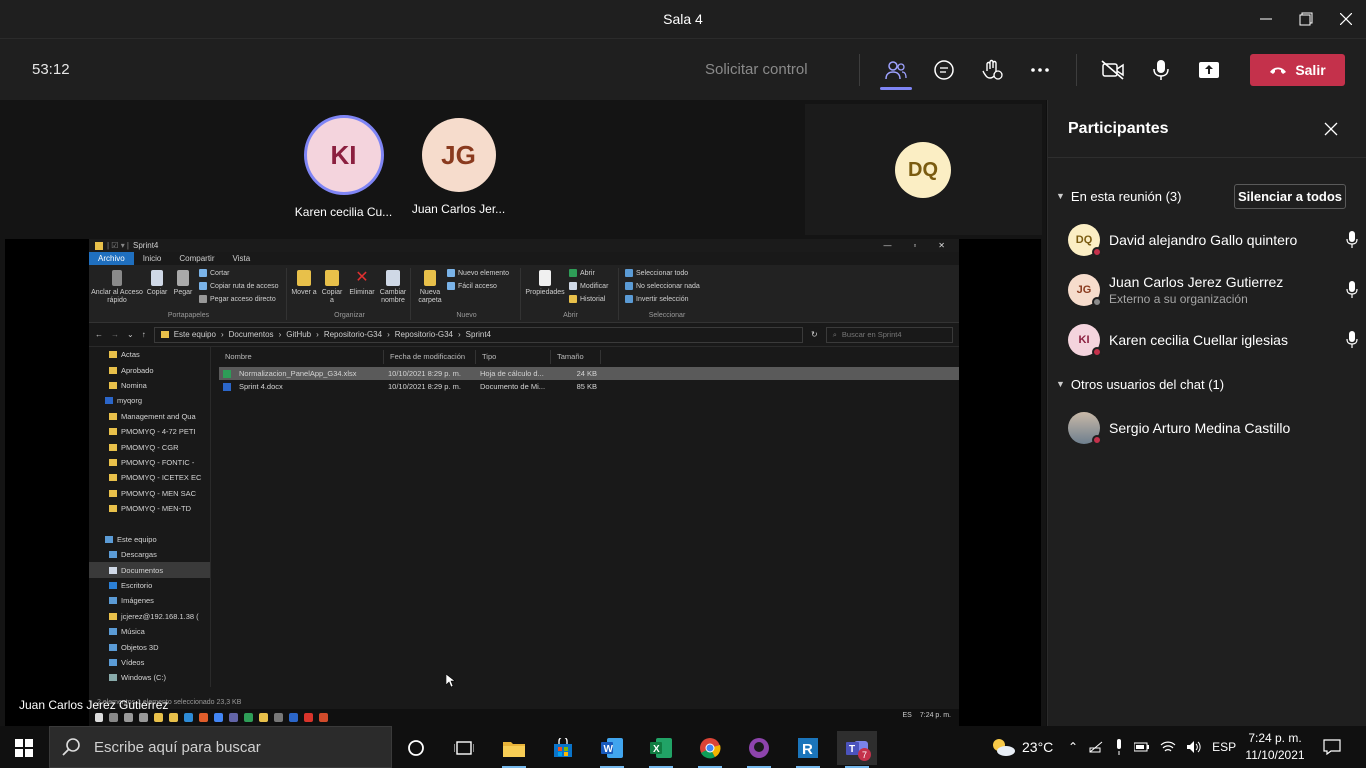  What do you see at coordinates (914, 245) in the screenshot?
I see `maximize-icon: ▫` at bounding box center [914, 245].